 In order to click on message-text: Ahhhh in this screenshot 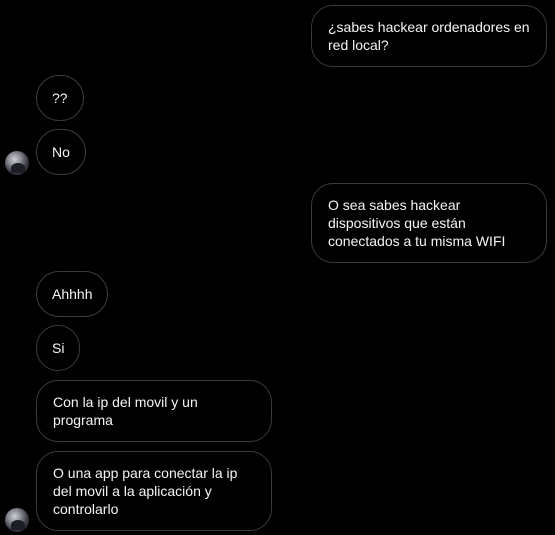, I will do `click(72, 294)`.